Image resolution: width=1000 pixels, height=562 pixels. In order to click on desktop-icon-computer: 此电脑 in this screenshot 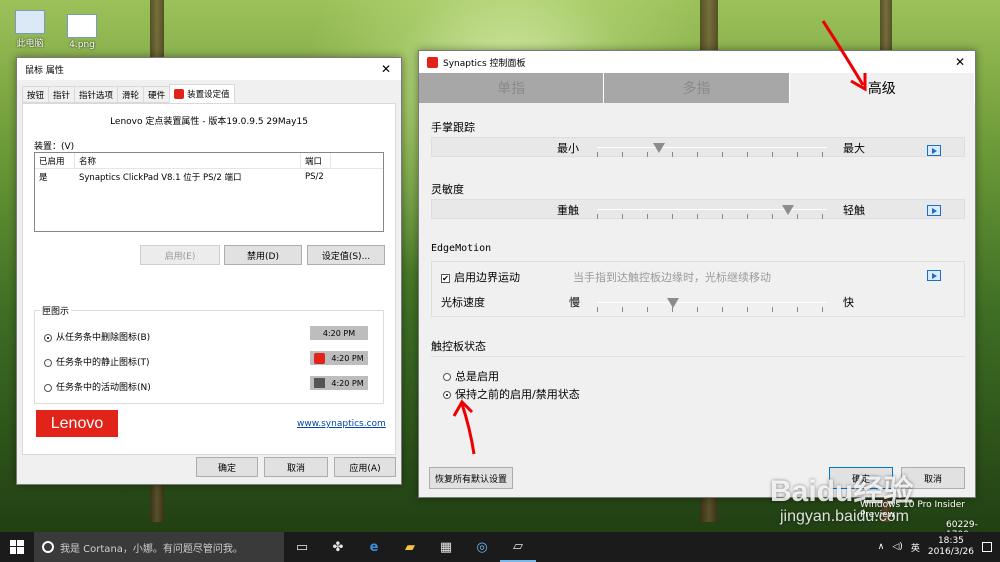, I will do `click(30, 29)`.